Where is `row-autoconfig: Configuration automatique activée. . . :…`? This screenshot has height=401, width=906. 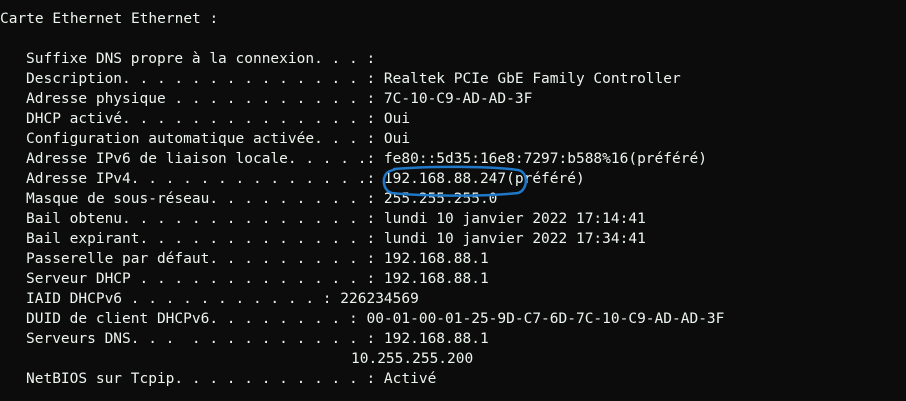 row-autoconfig: Configuration automatique activée. . . :… is located at coordinates (218, 139).